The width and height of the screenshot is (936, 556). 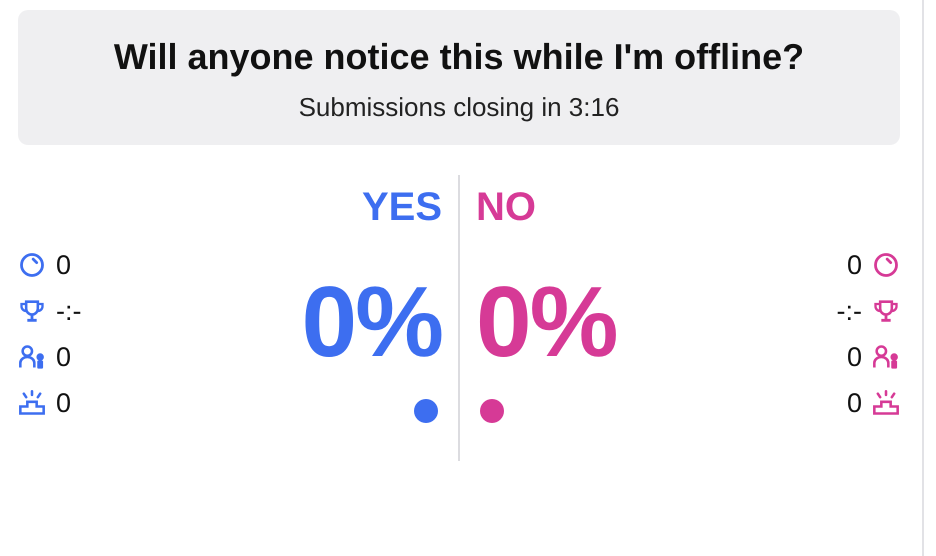 What do you see at coordinates (402, 207) in the screenshot?
I see `outcome-label: YES` at bounding box center [402, 207].